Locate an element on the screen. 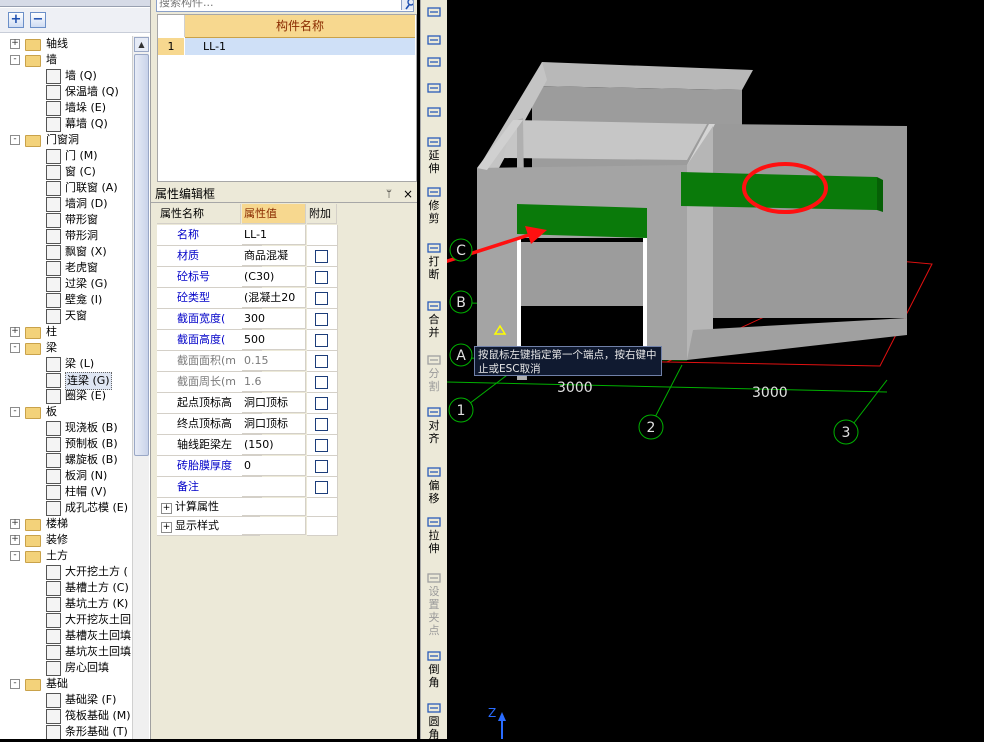 The width and height of the screenshot is (984, 742). property-row: 起点顶标高 洞口顶标 is located at coordinates (247, 403).